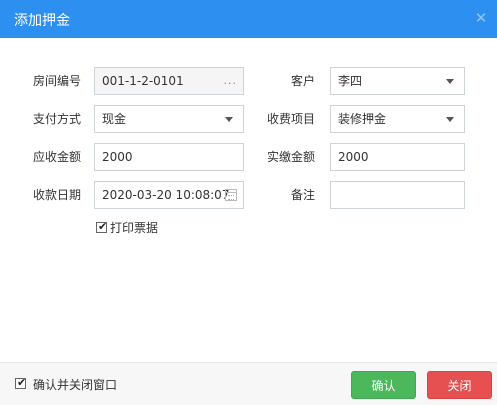  I want to click on customer-label: 客户, so click(302, 81).